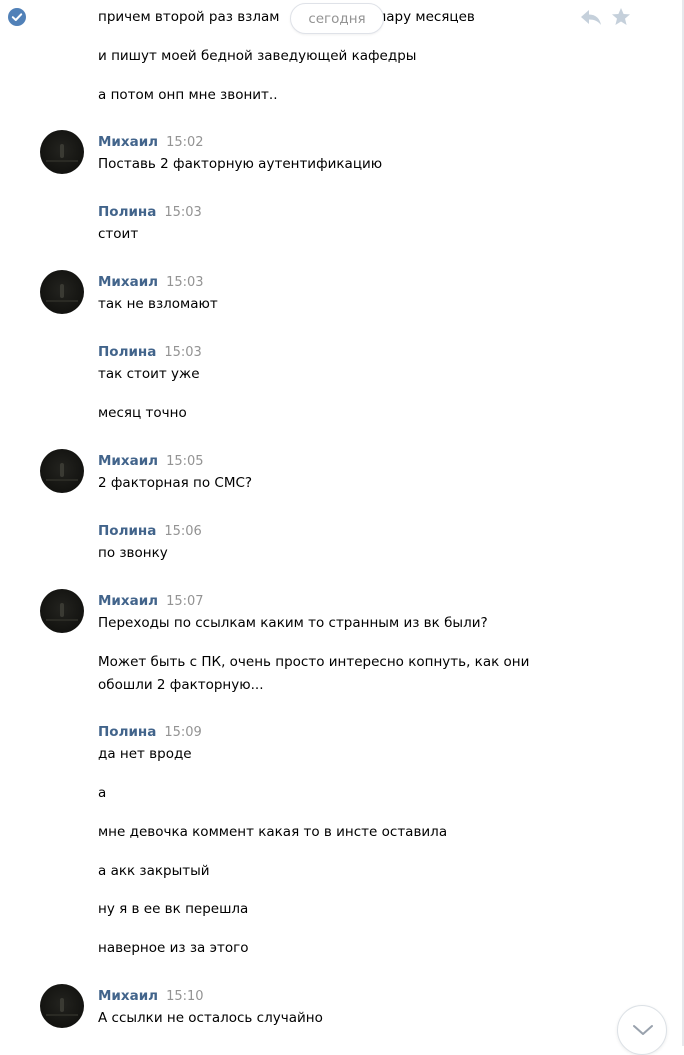 The height and width of the screenshot is (1055, 684). I want to click on reply-icon, so click(591, 17).